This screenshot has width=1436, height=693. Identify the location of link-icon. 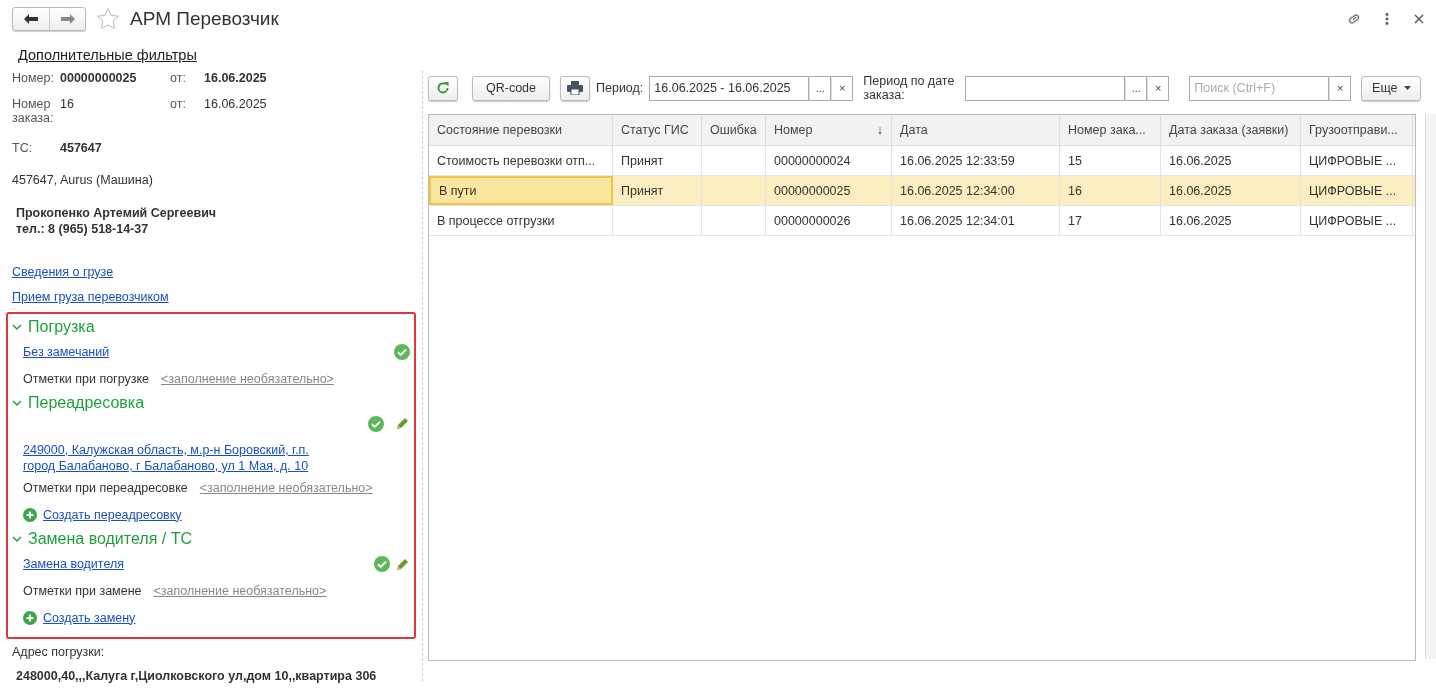
(1354, 19).